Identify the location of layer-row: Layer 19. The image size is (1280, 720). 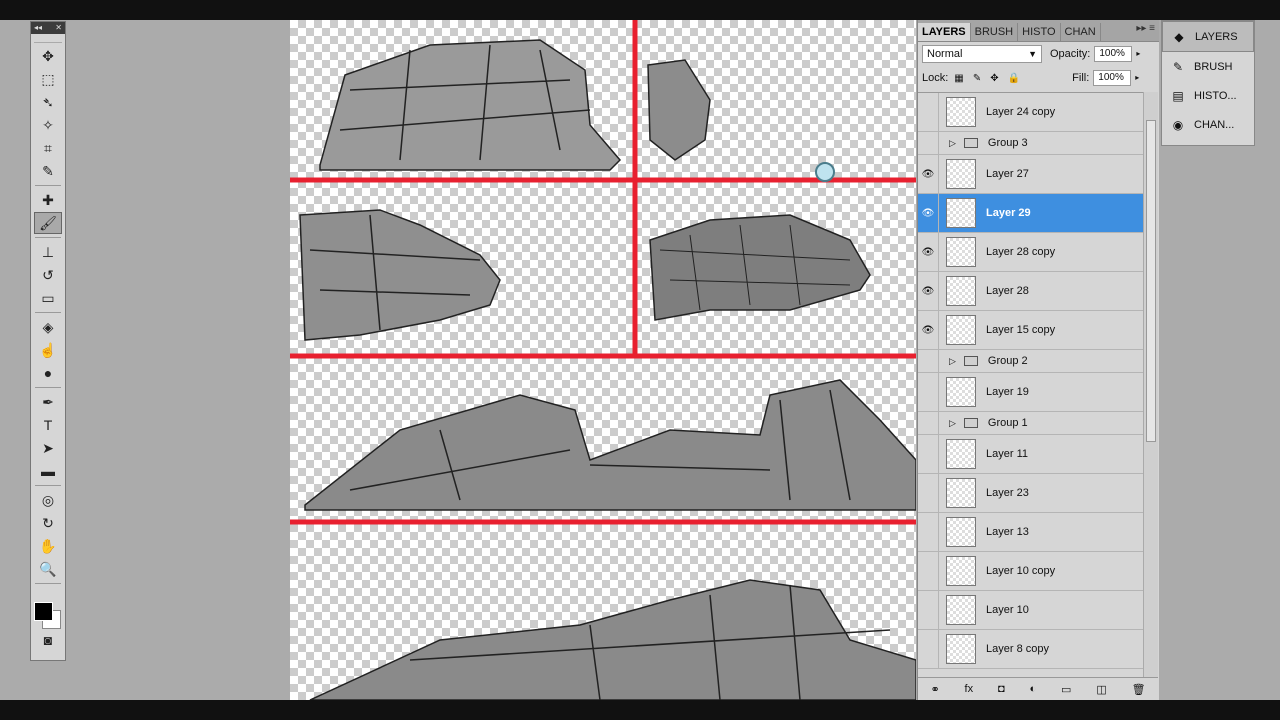
(1030, 392).